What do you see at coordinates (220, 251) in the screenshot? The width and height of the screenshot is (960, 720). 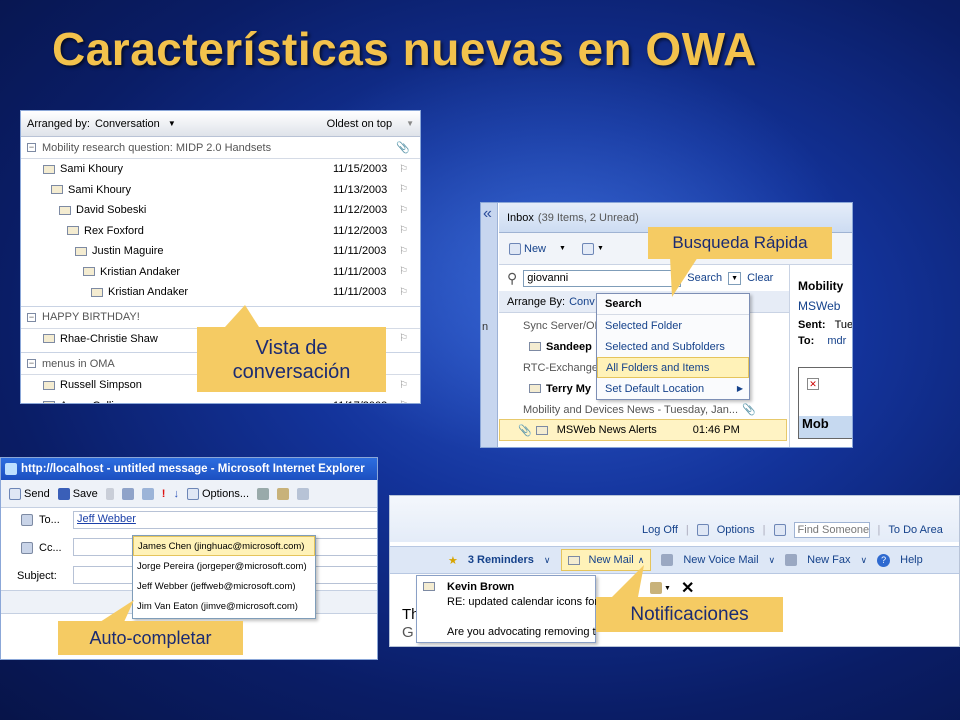 I see `message-row: Justin Maguire 11/11/2003 ⚐` at bounding box center [220, 251].